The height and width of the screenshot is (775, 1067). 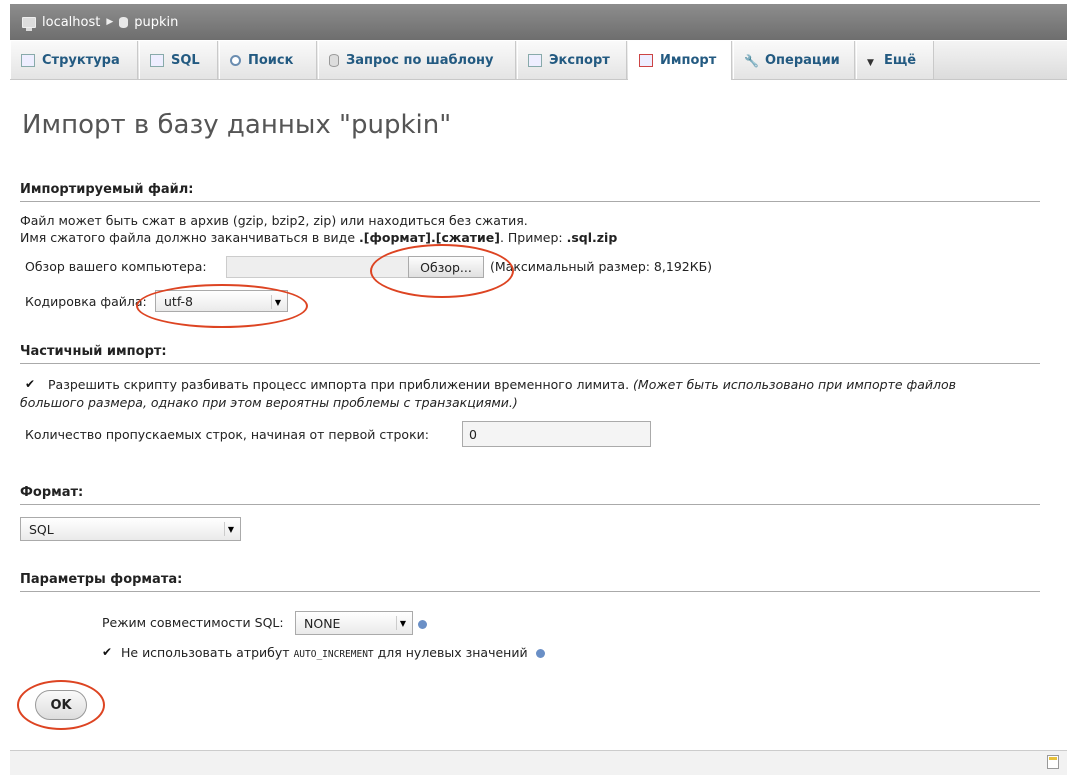 I want to click on breadcrumb-database-label: pupkin, so click(x=156, y=22).